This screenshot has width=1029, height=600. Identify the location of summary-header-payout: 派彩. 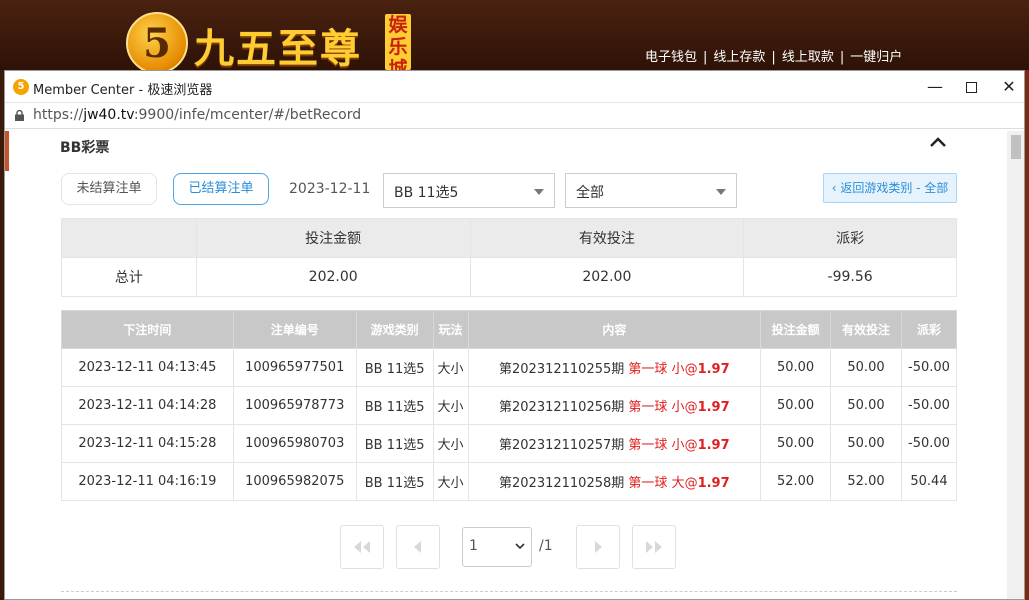
(850, 238).